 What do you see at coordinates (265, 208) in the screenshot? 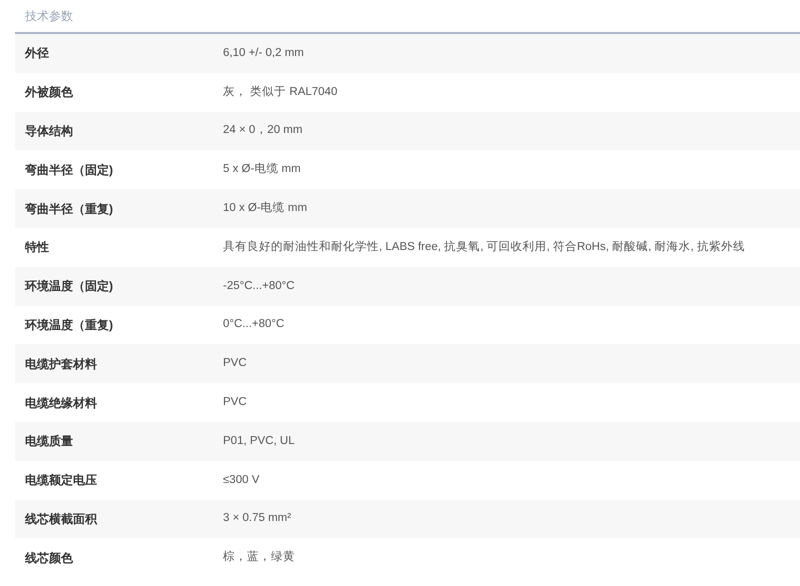
I see `spec-value: 10 x Ø-电缆 mm` at bounding box center [265, 208].